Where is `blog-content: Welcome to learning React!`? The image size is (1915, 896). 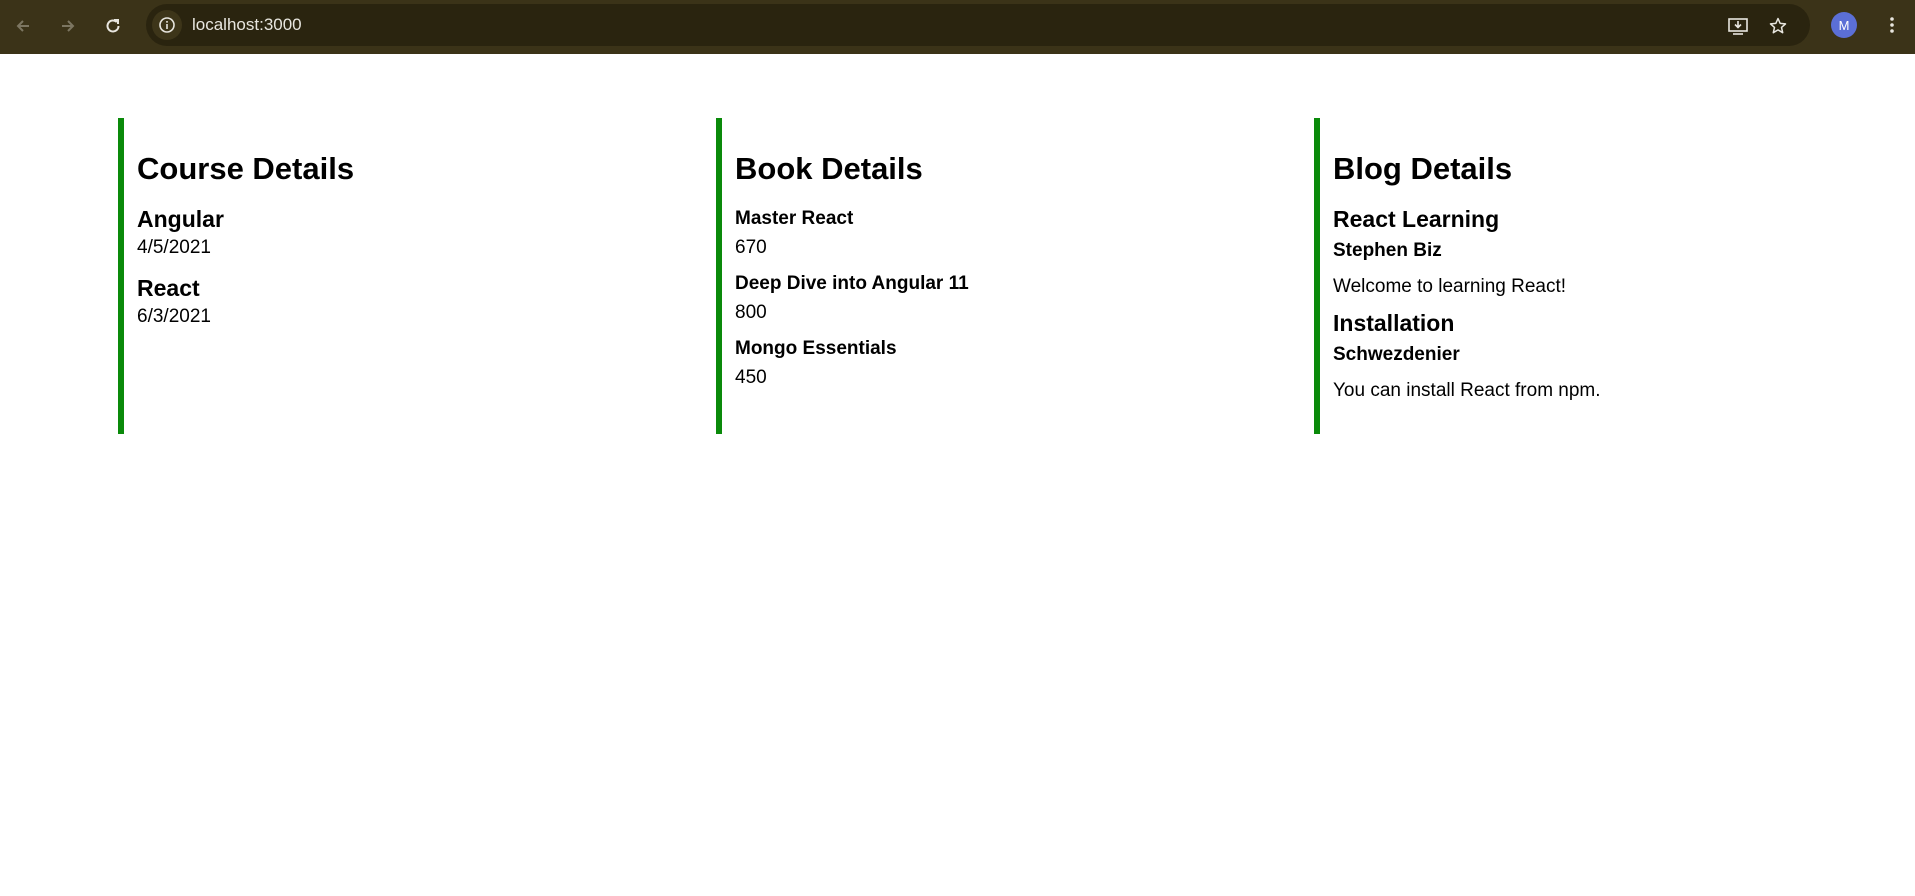
blog-content: Welcome to learning React! is located at coordinates (1450, 286).